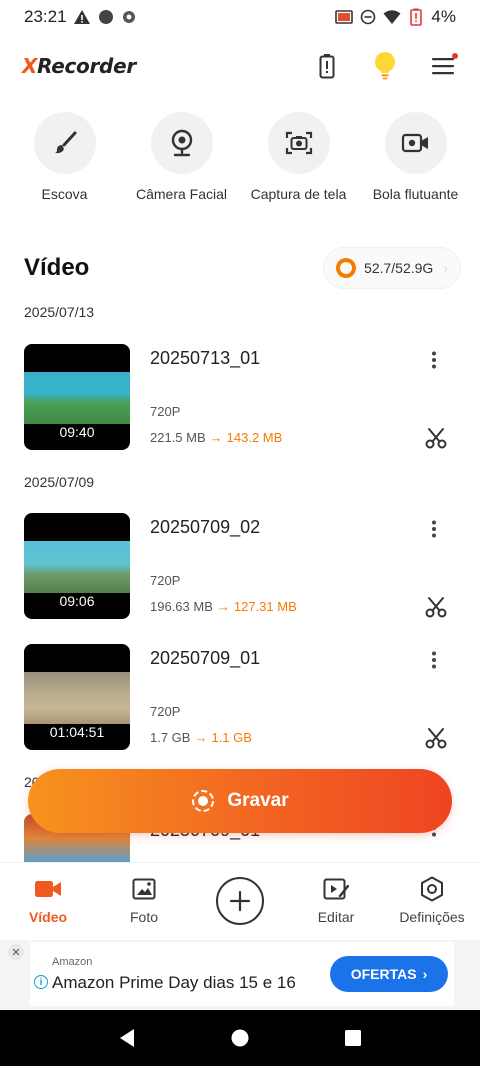 This screenshot has width=480, height=1066. I want to click on tool-floating-ball: Bola flutuante, so click(415, 157).